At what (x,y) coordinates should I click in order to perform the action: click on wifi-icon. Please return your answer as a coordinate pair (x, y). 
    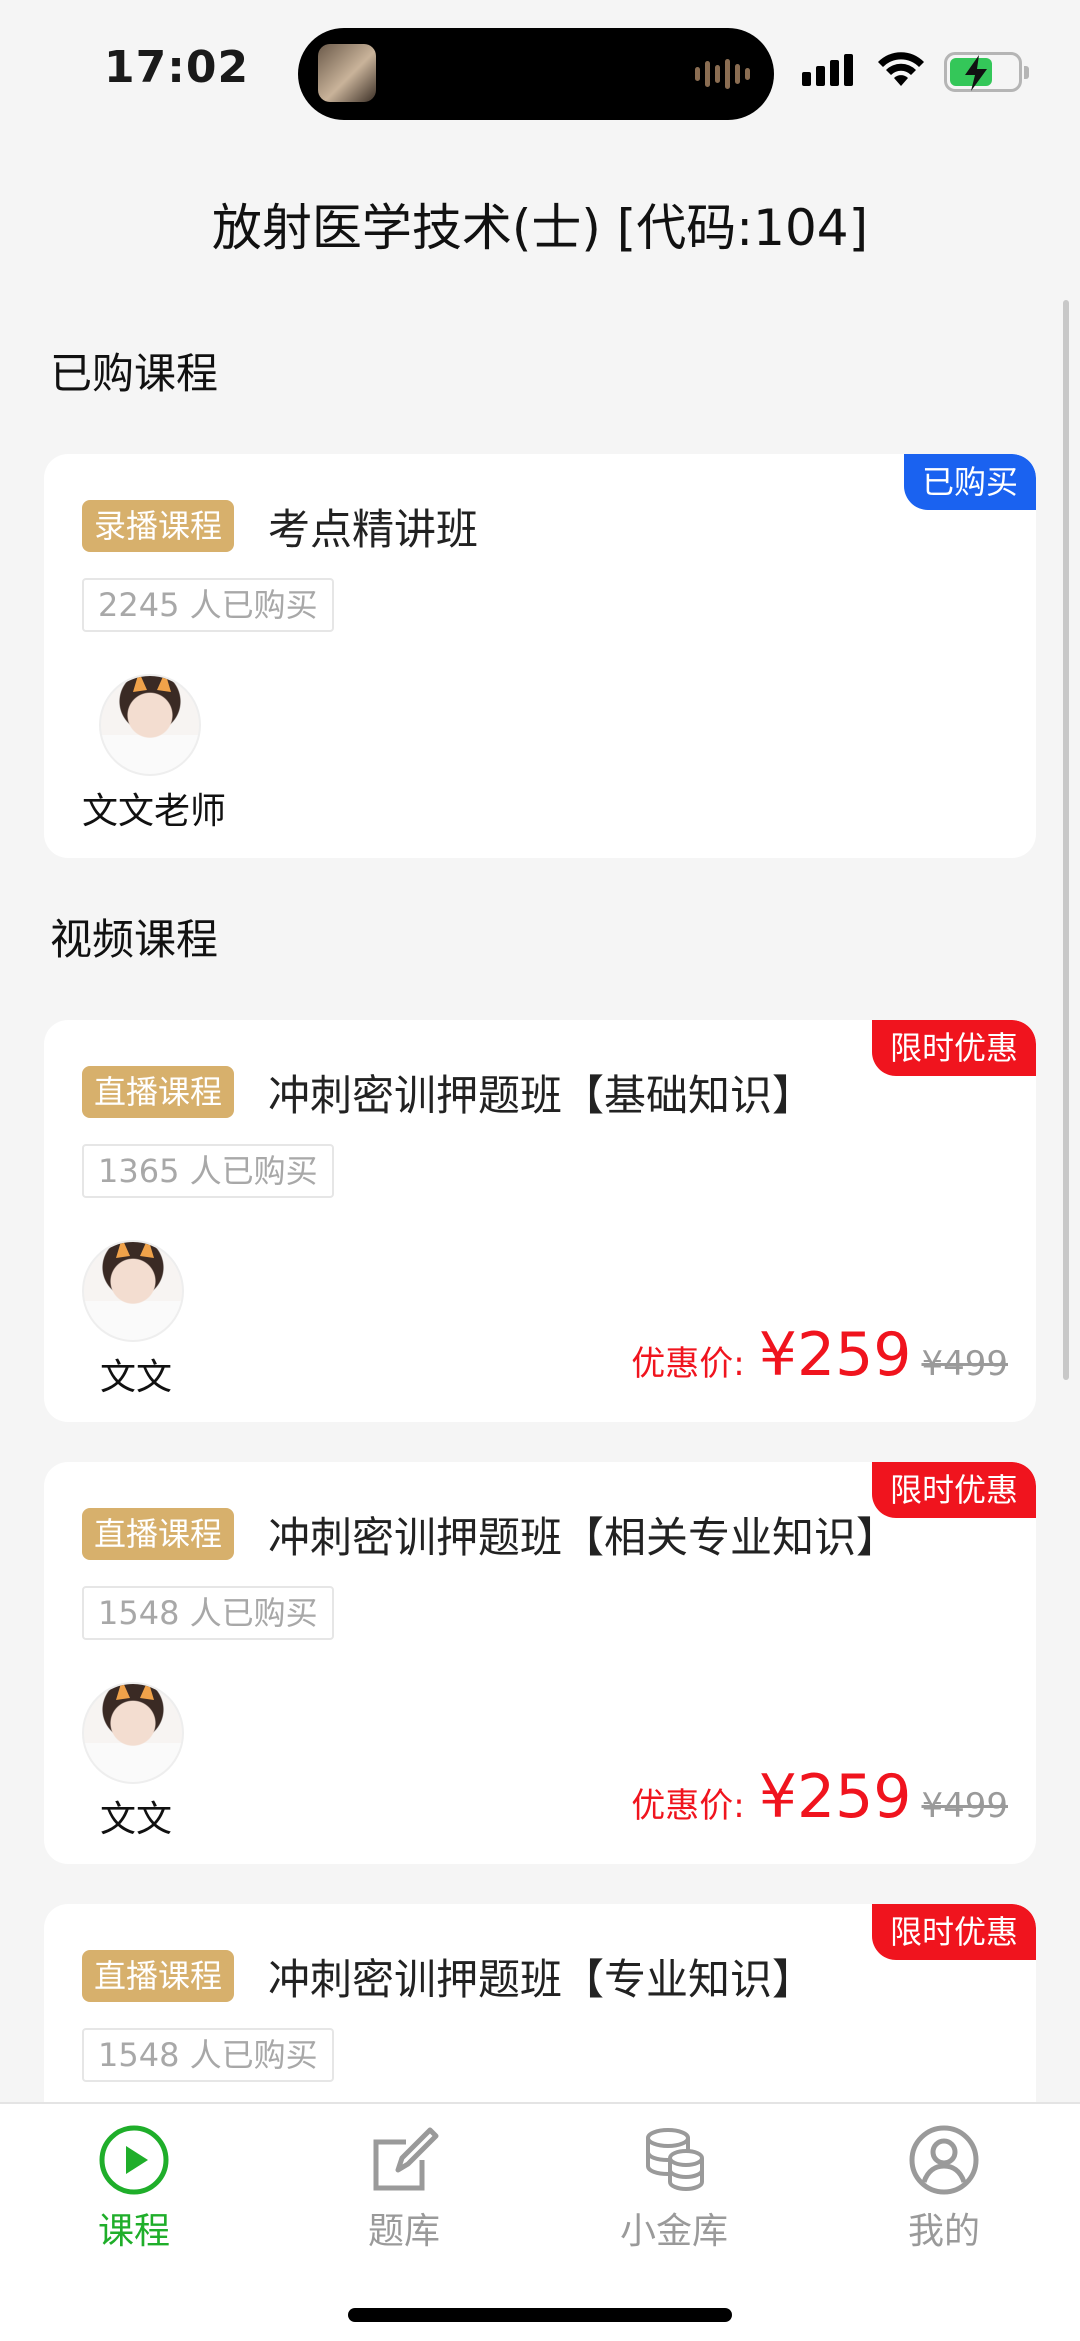
    Looking at the image, I should click on (901, 69).